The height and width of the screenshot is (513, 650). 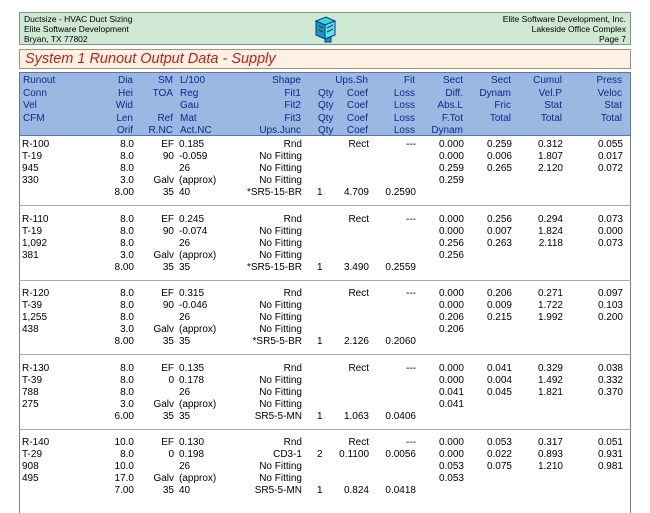 What do you see at coordinates (124, 442) in the screenshot?
I see `table-cell: 10.0` at bounding box center [124, 442].